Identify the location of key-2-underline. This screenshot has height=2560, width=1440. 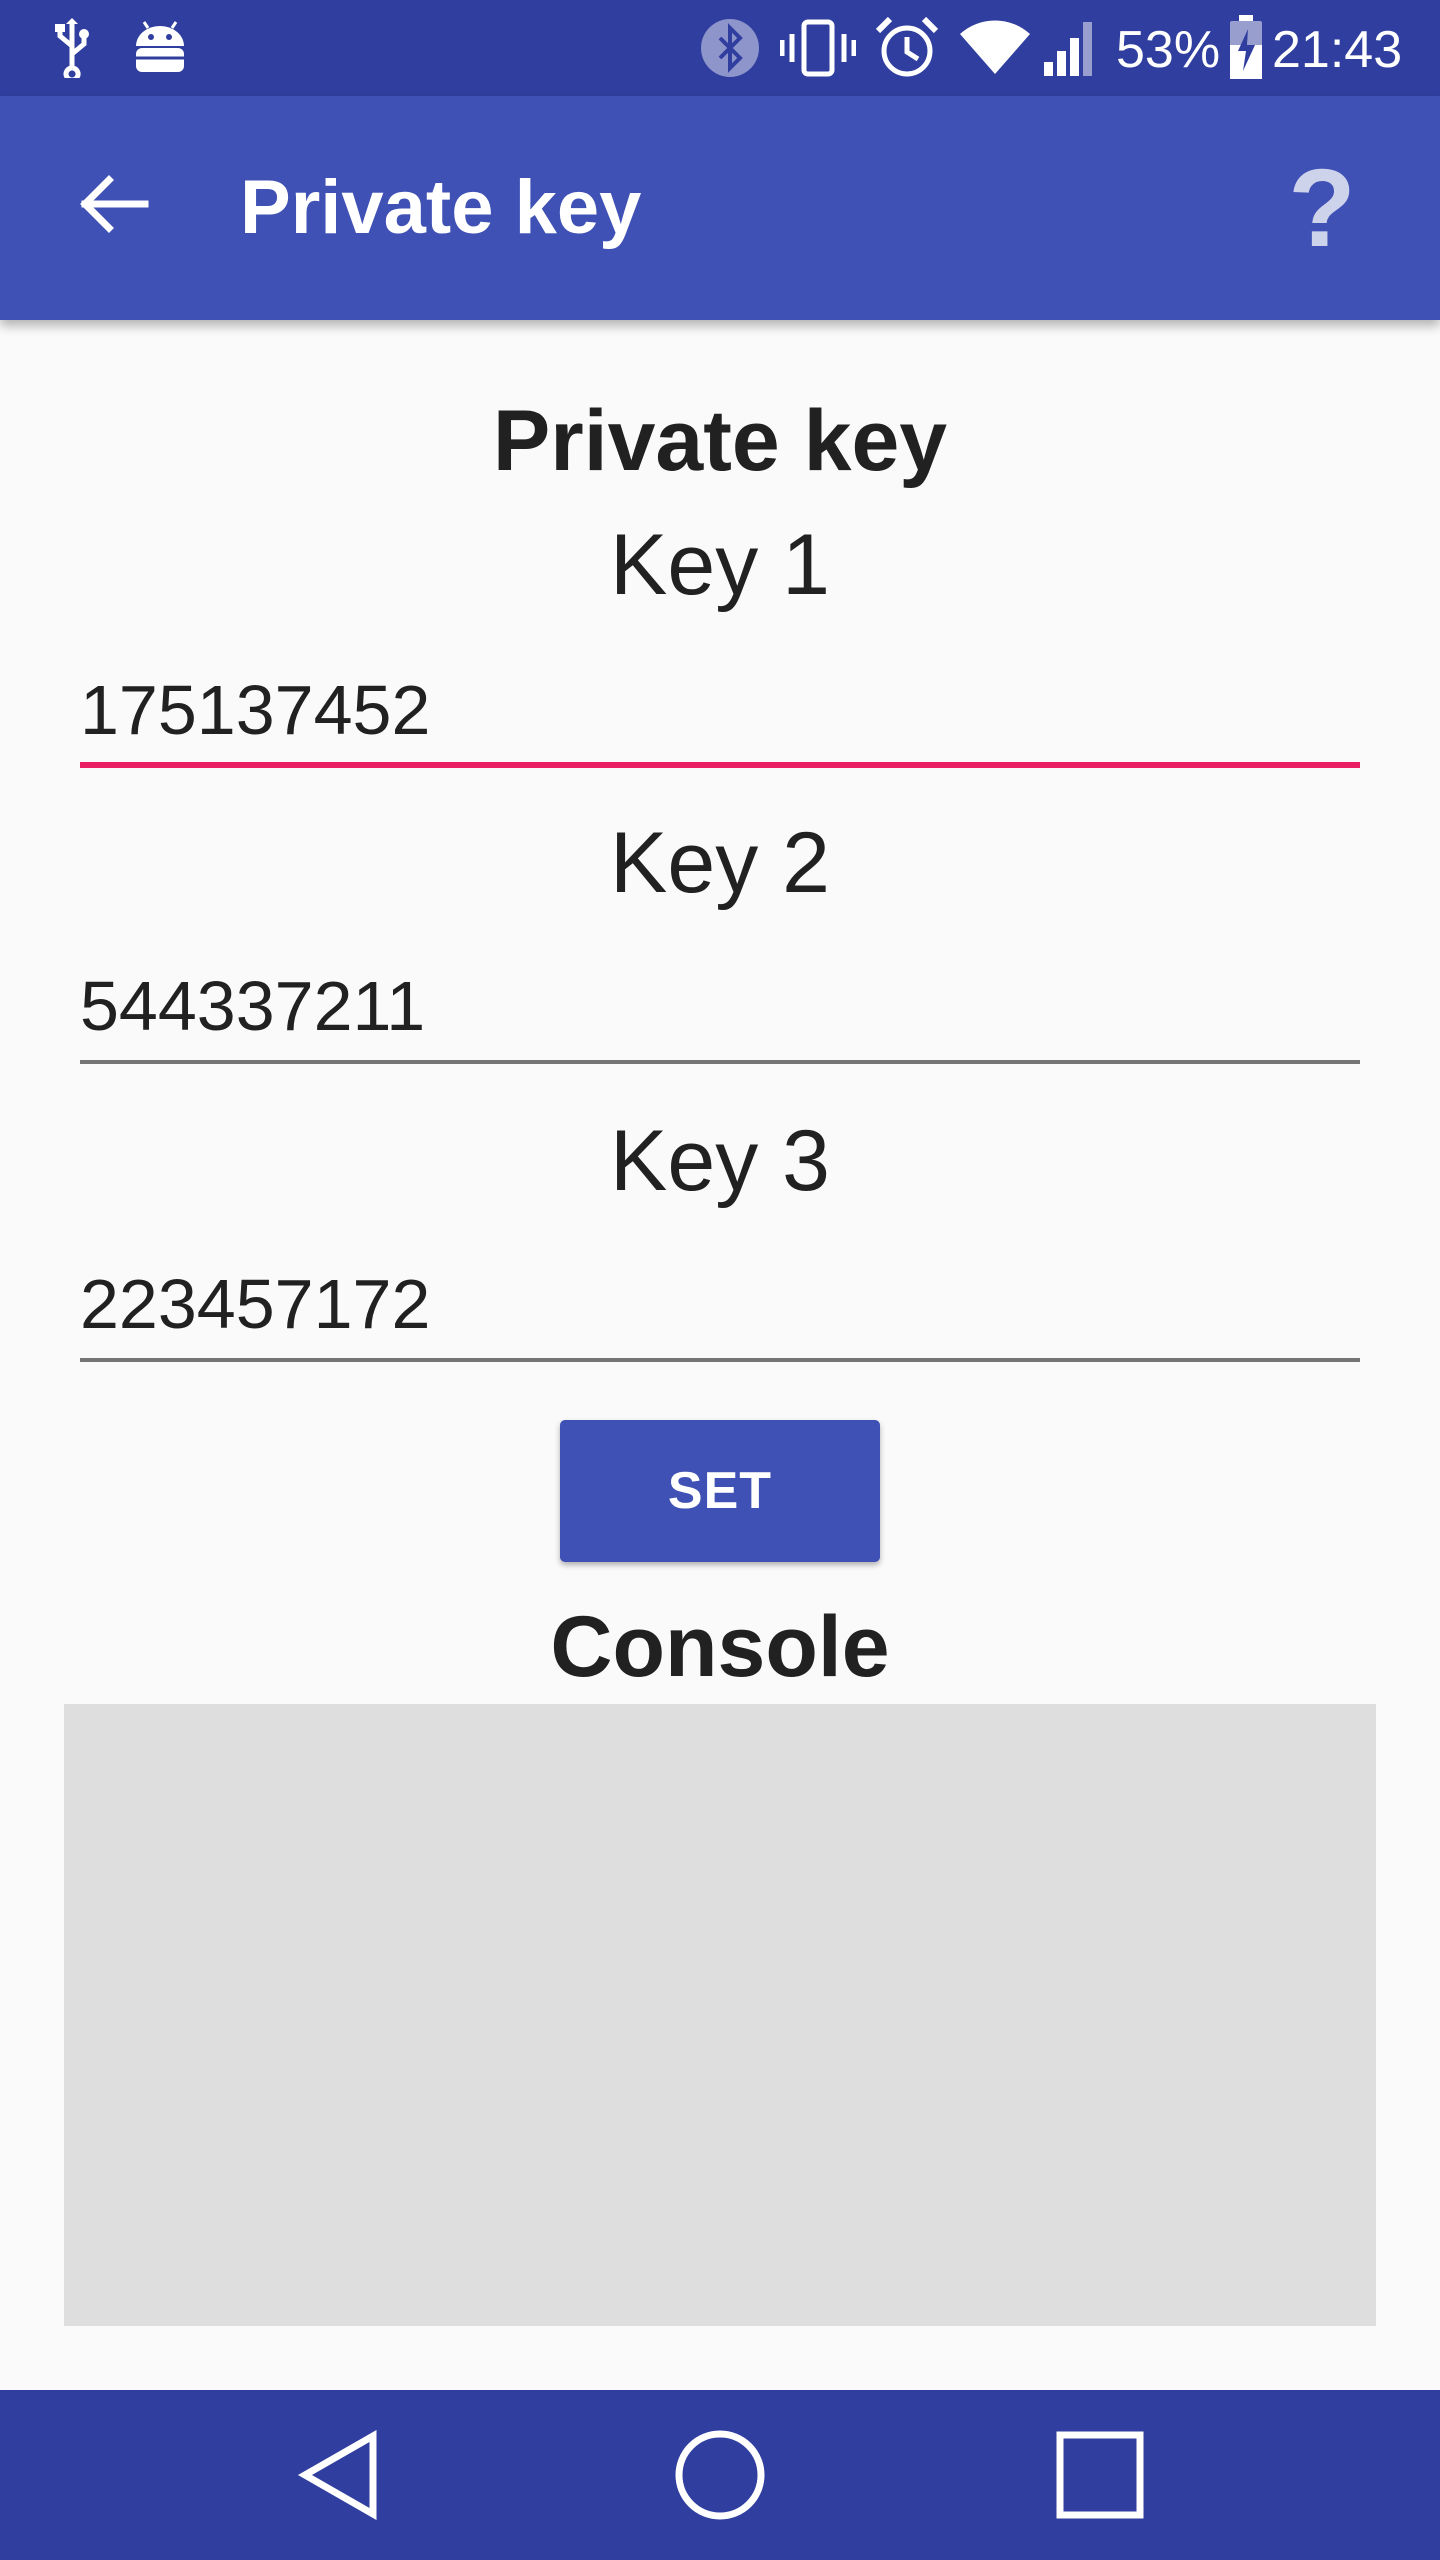
(720, 1062).